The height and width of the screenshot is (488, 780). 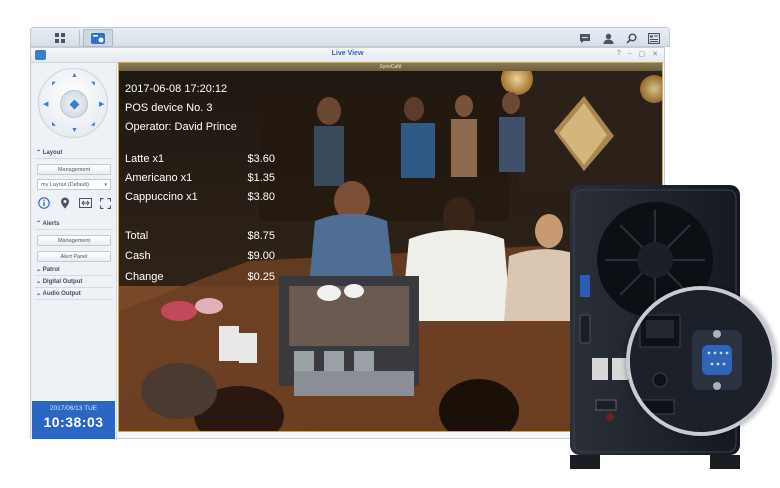 I want to click on pos-total-value: $8.75, so click(x=261, y=236).